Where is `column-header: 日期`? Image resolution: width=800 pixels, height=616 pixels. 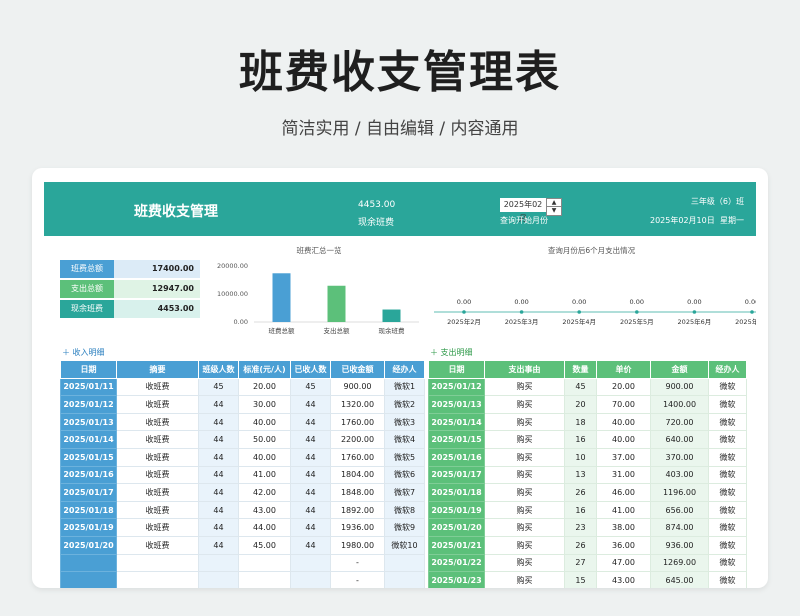
column-header: 日期 is located at coordinates (456, 369).